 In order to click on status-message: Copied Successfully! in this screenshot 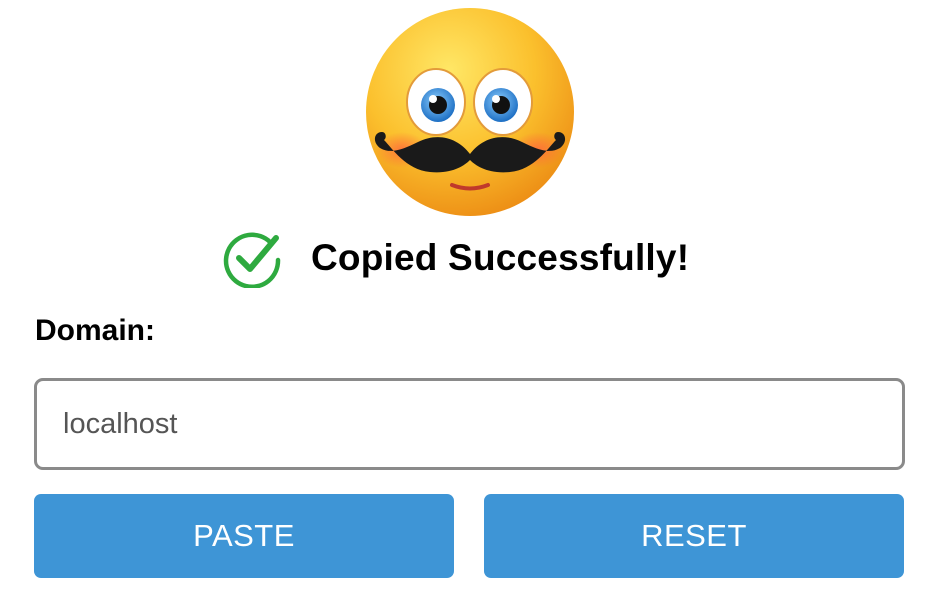, I will do `click(500, 257)`.